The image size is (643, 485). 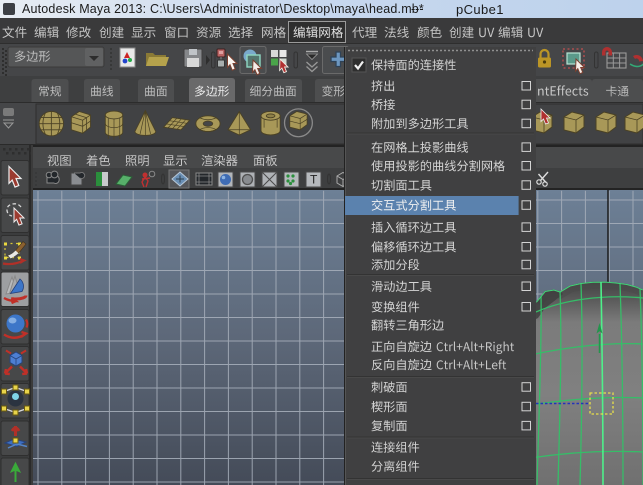 What do you see at coordinates (314, 180) in the screenshot?
I see `svg-text: T` at bounding box center [314, 180].